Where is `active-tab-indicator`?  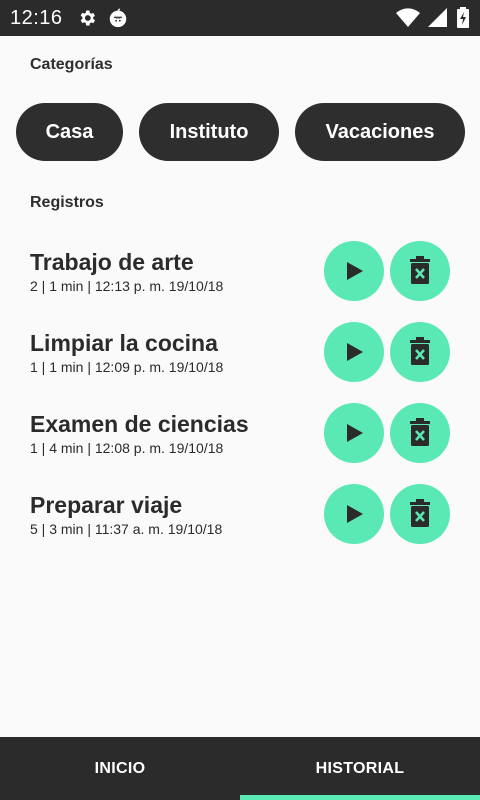 active-tab-indicator is located at coordinates (360, 797).